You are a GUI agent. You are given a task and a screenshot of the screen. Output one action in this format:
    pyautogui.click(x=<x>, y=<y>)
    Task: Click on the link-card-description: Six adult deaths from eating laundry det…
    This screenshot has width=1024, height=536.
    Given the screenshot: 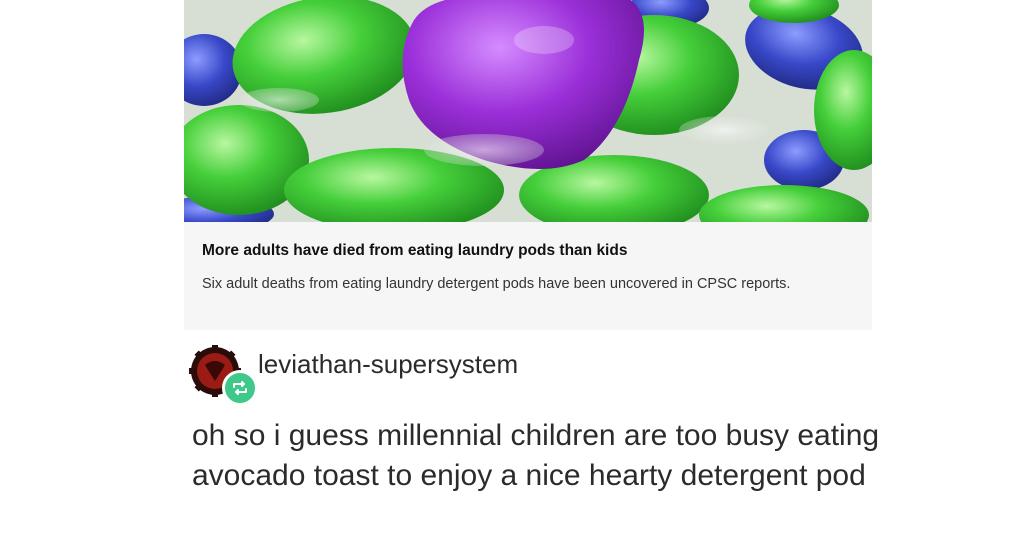 What is the action you would take?
    pyautogui.click(x=496, y=284)
    